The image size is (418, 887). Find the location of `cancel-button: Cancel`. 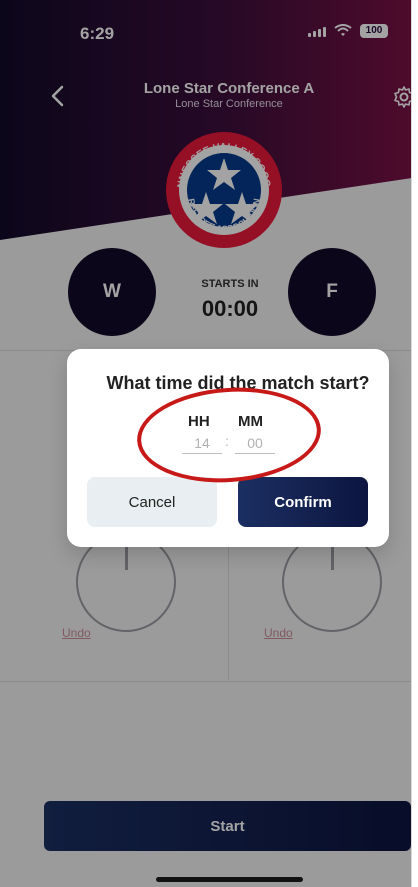

cancel-button: Cancel is located at coordinates (152, 502).